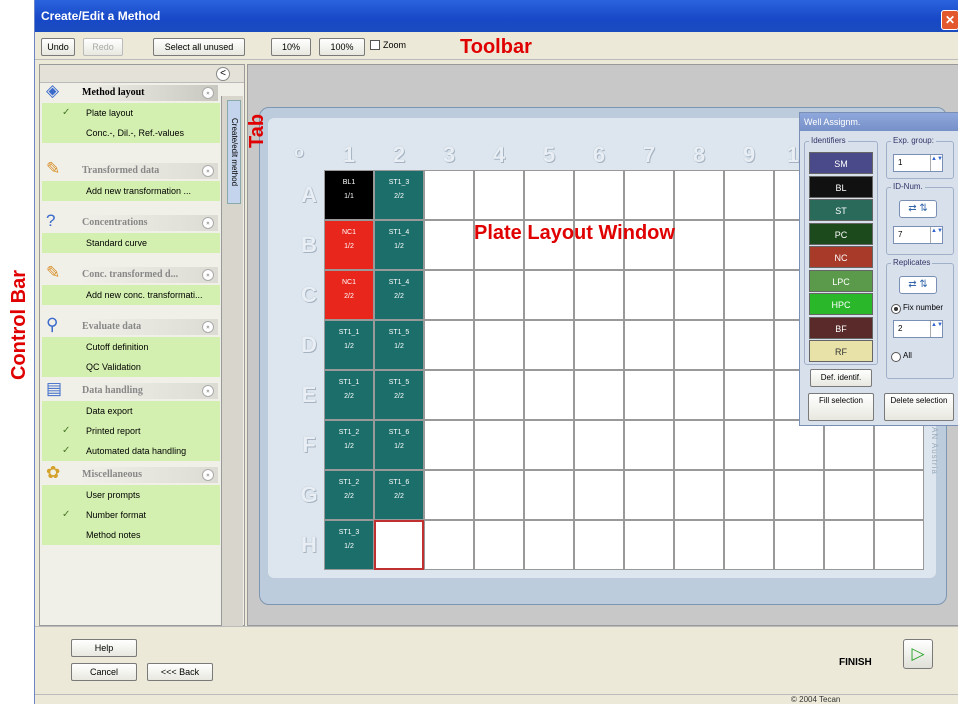 This screenshot has height=705, width=958. What do you see at coordinates (131, 133) in the screenshot?
I see `control-section-item: Conc.-, Dil.-, Ref.-values` at bounding box center [131, 133].